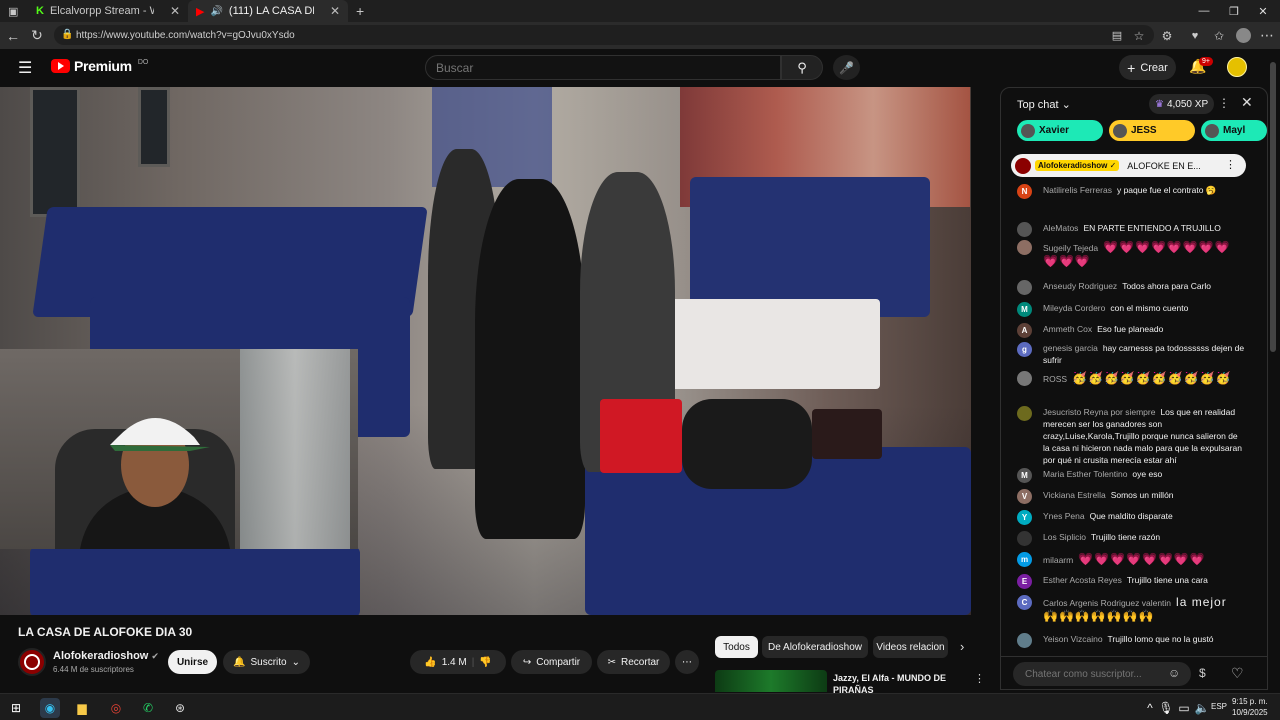 This screenshot has height=720, width=1280. I want to click on chip-related: Videos relacion, so click(910, 647).